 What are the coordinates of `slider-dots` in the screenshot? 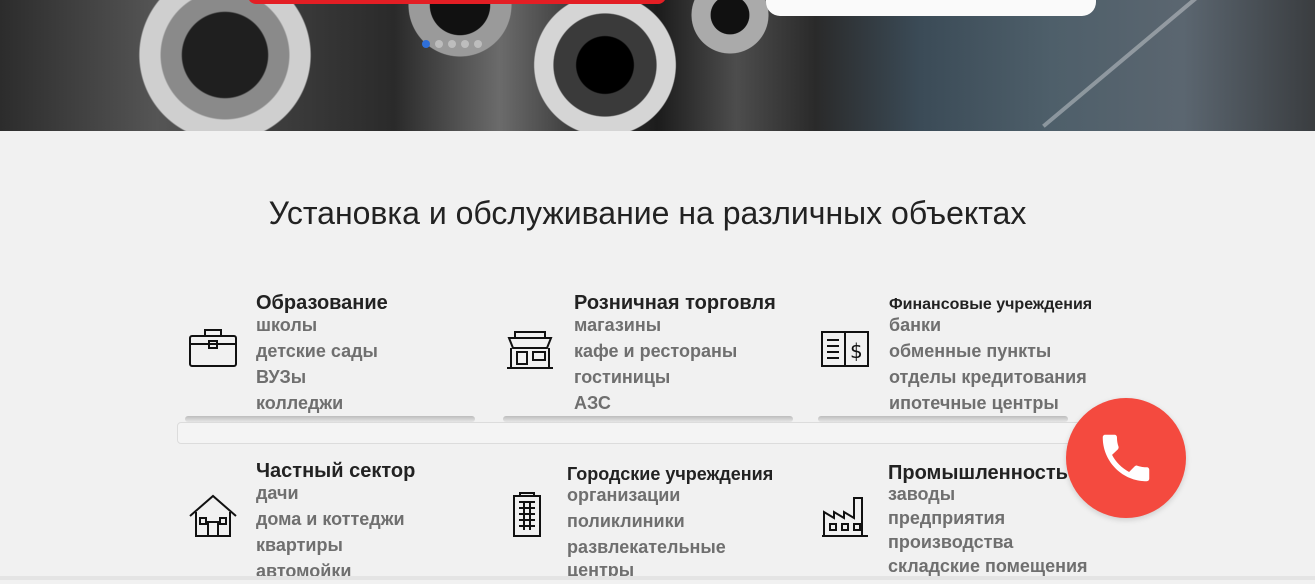 It's located at (452, 44).